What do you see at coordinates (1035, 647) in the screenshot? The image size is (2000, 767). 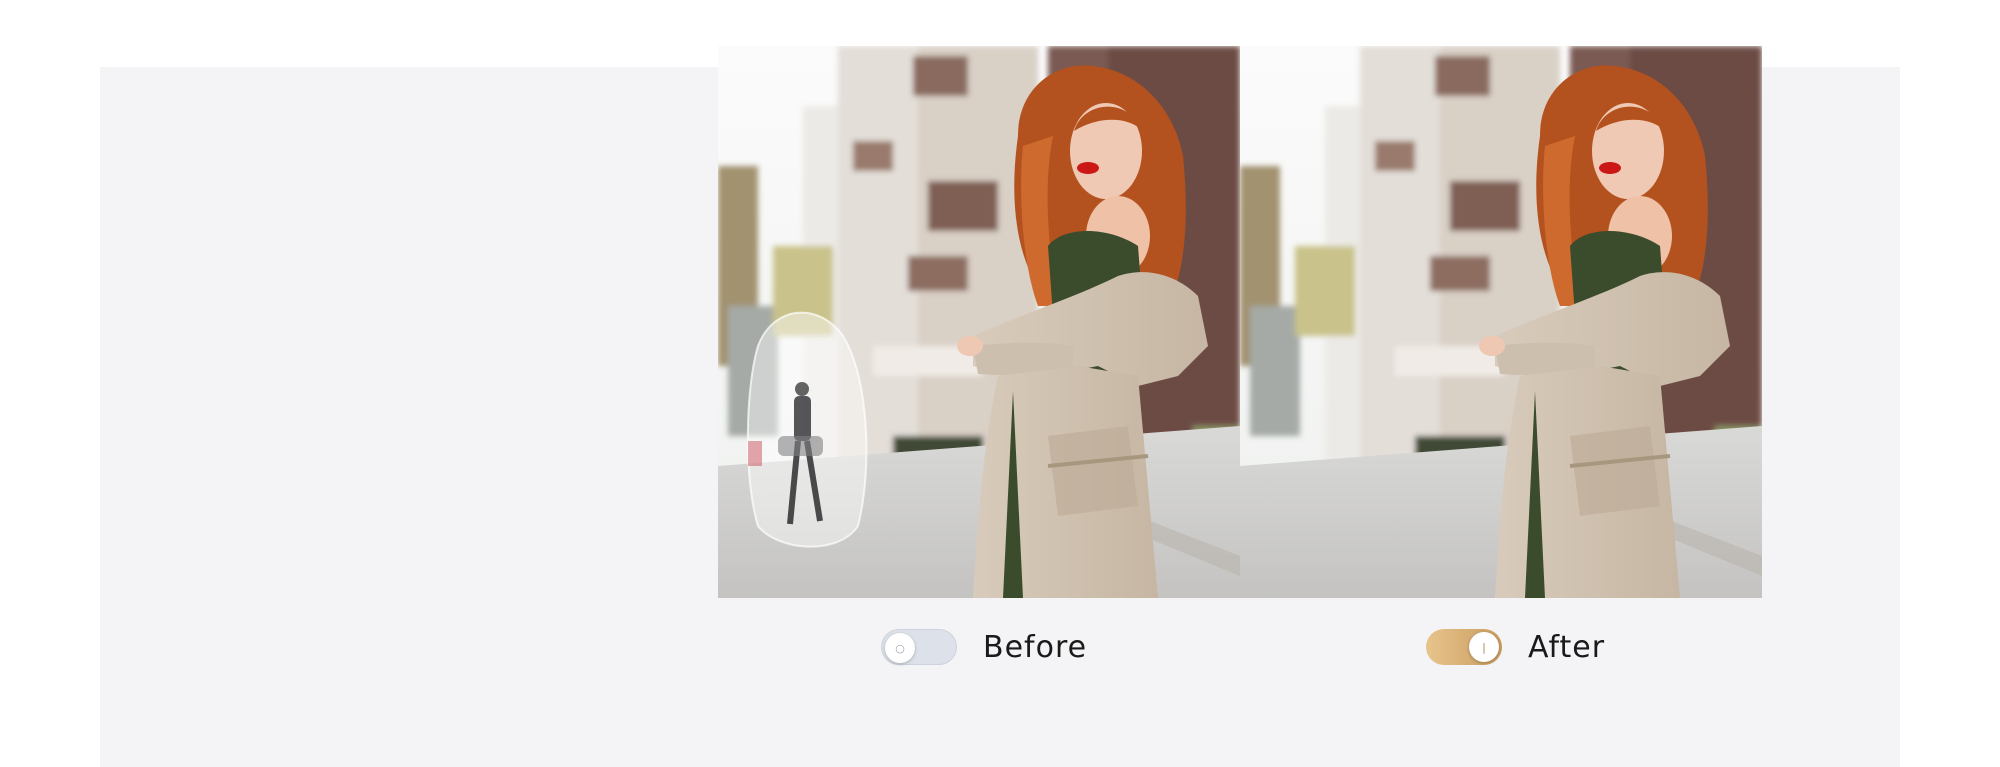 I see `before-label: Before` at bounding box center [1035, 647].